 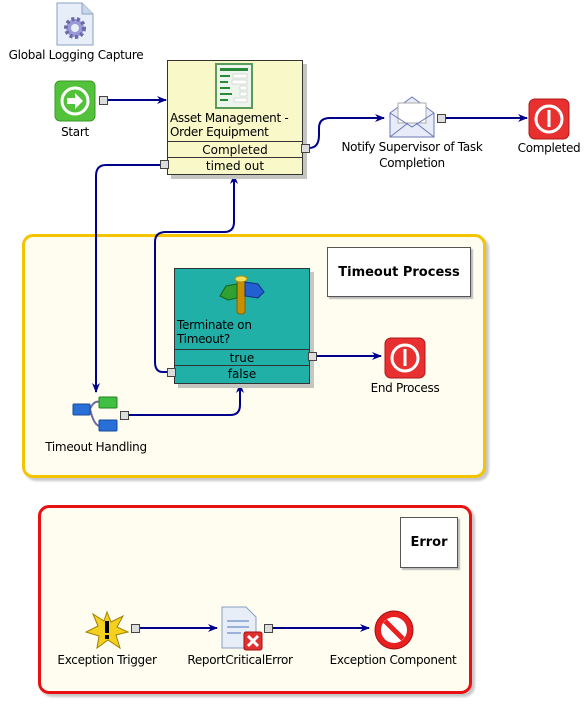 What do you see at coordinates (229, 118) in the screenshot?
I see `asset-task-title-1: Asset Management -` at bounding box center [229, 118].